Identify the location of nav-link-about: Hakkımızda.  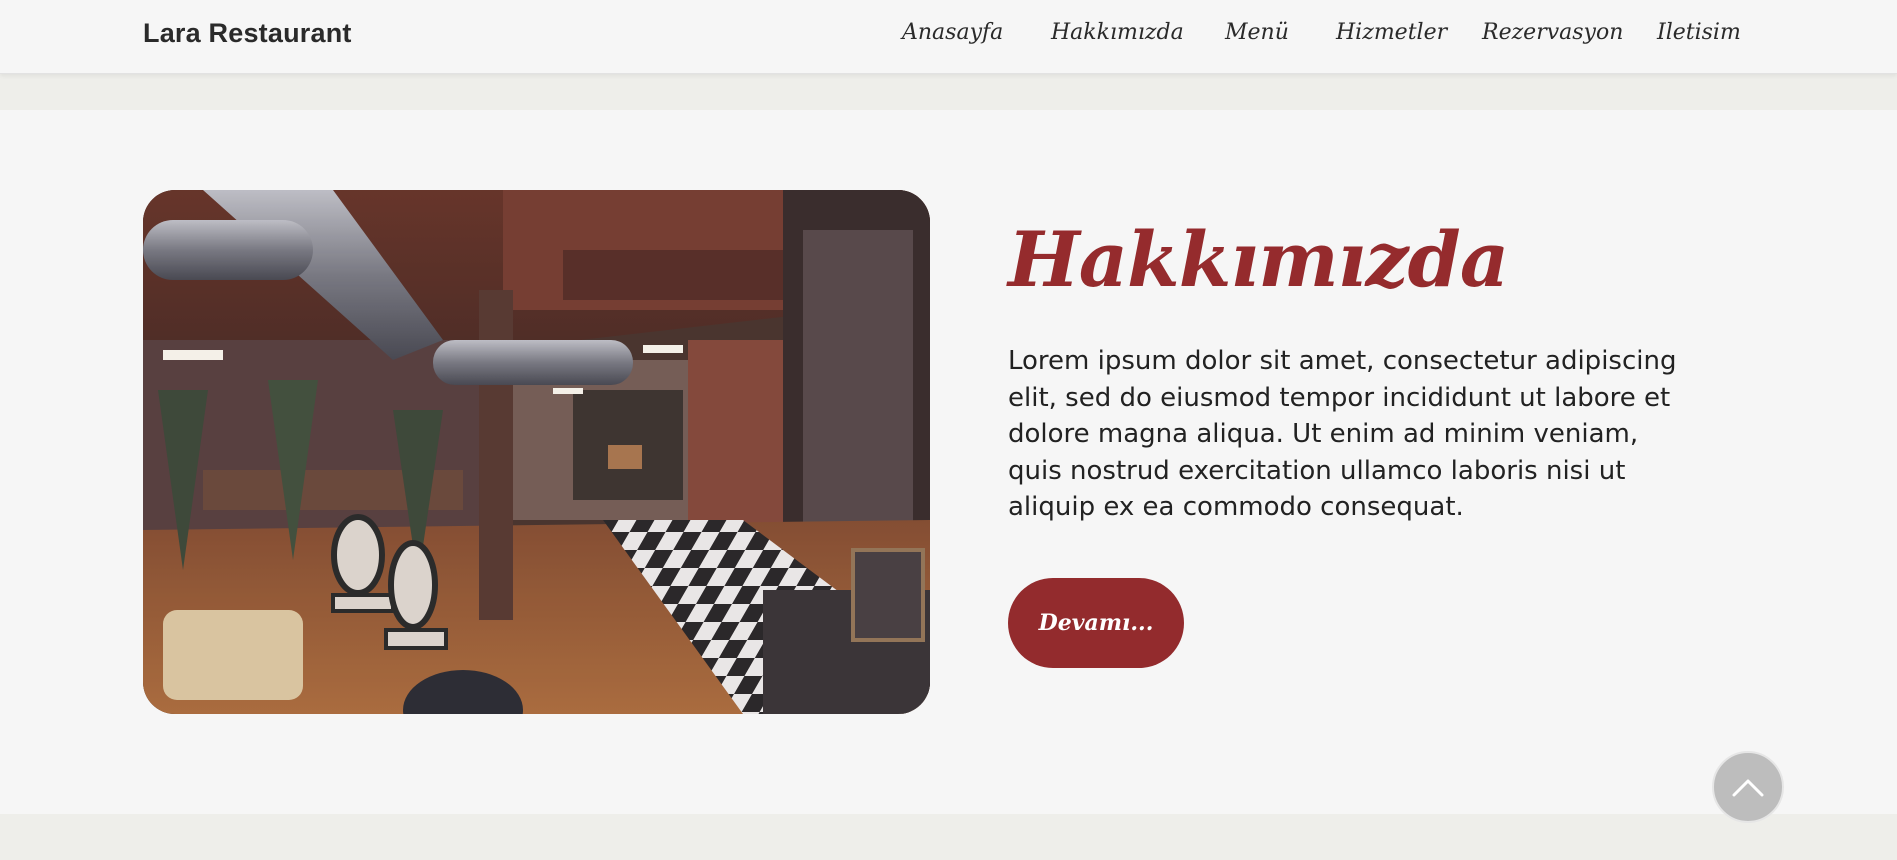
(1117, 32).